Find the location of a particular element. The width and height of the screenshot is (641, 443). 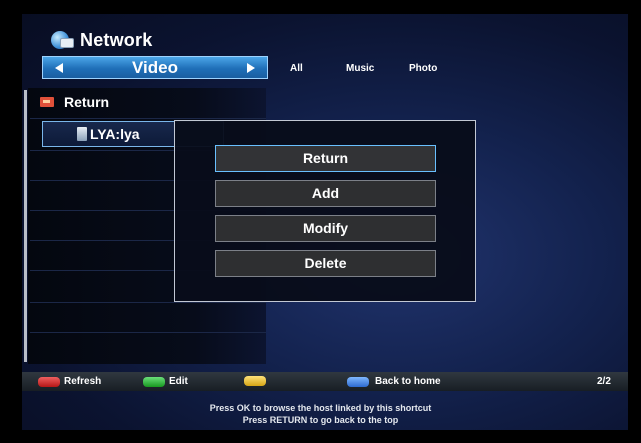

return-button: Return is located at coordinates (325, 158).